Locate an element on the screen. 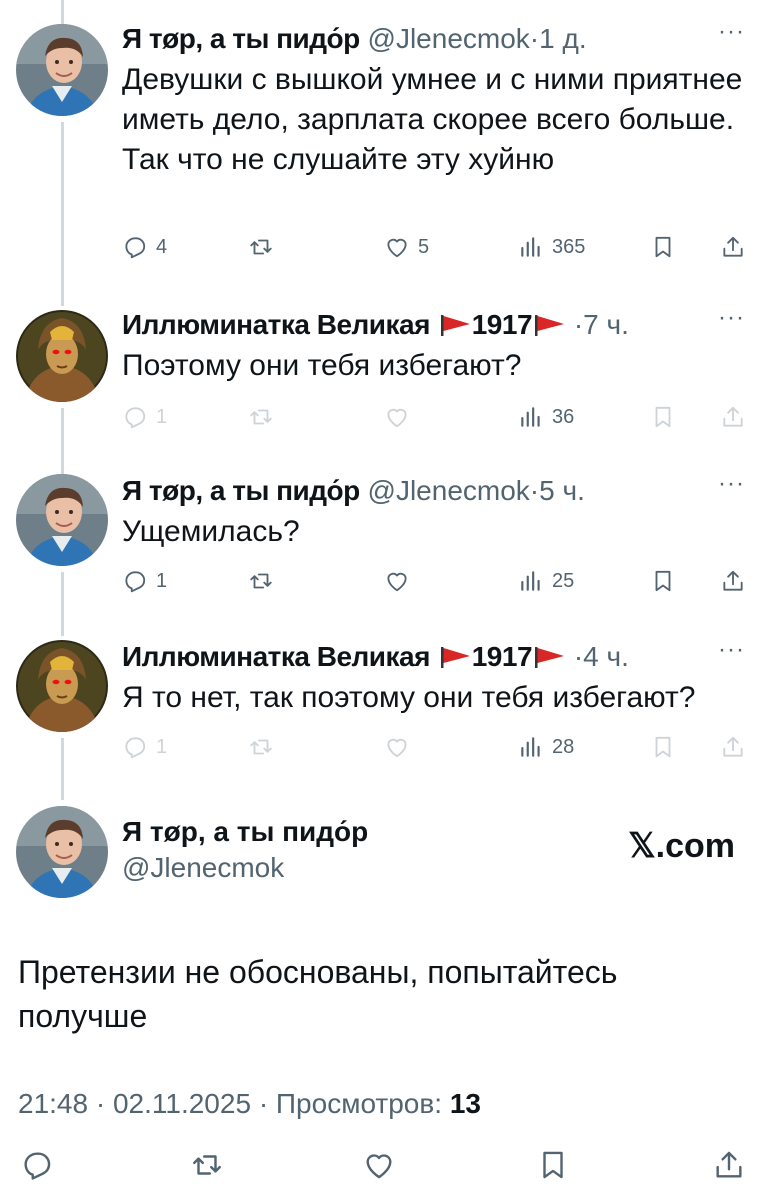  reply-button is located at coordinates (37, 1165).